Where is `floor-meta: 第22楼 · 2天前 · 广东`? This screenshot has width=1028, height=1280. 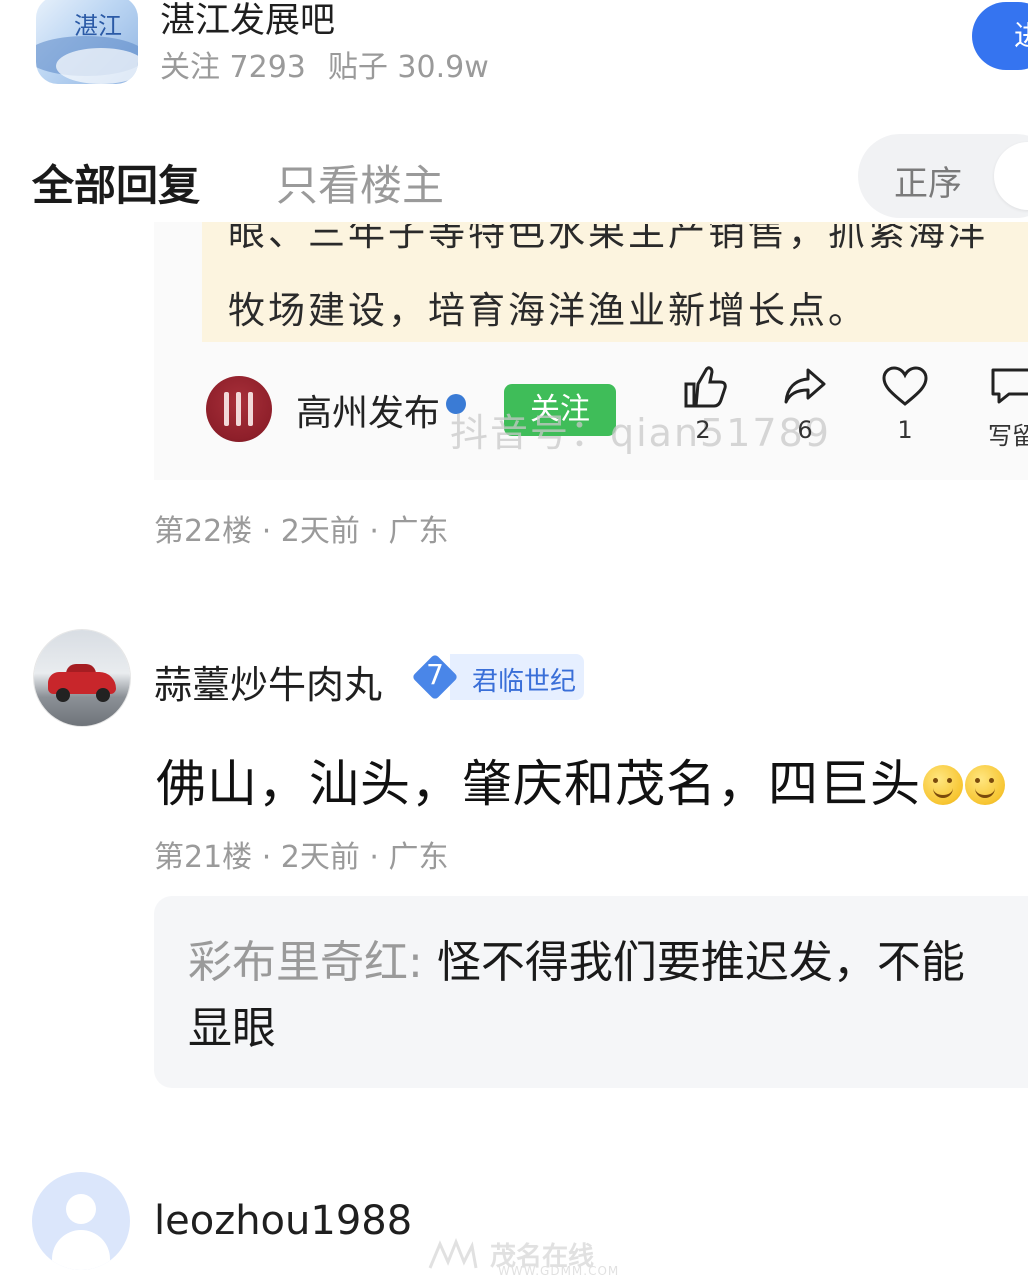
floor-meta: 第22楼 · 2天前 · 广东 is located at coordinates (301, 531).